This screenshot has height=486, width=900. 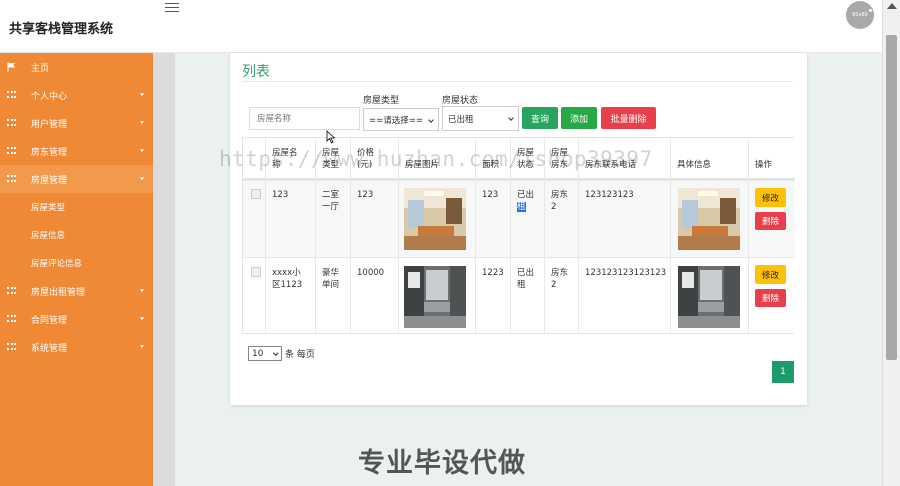 I want to click on vertical-scrollbar, so click(x=891, y=243).